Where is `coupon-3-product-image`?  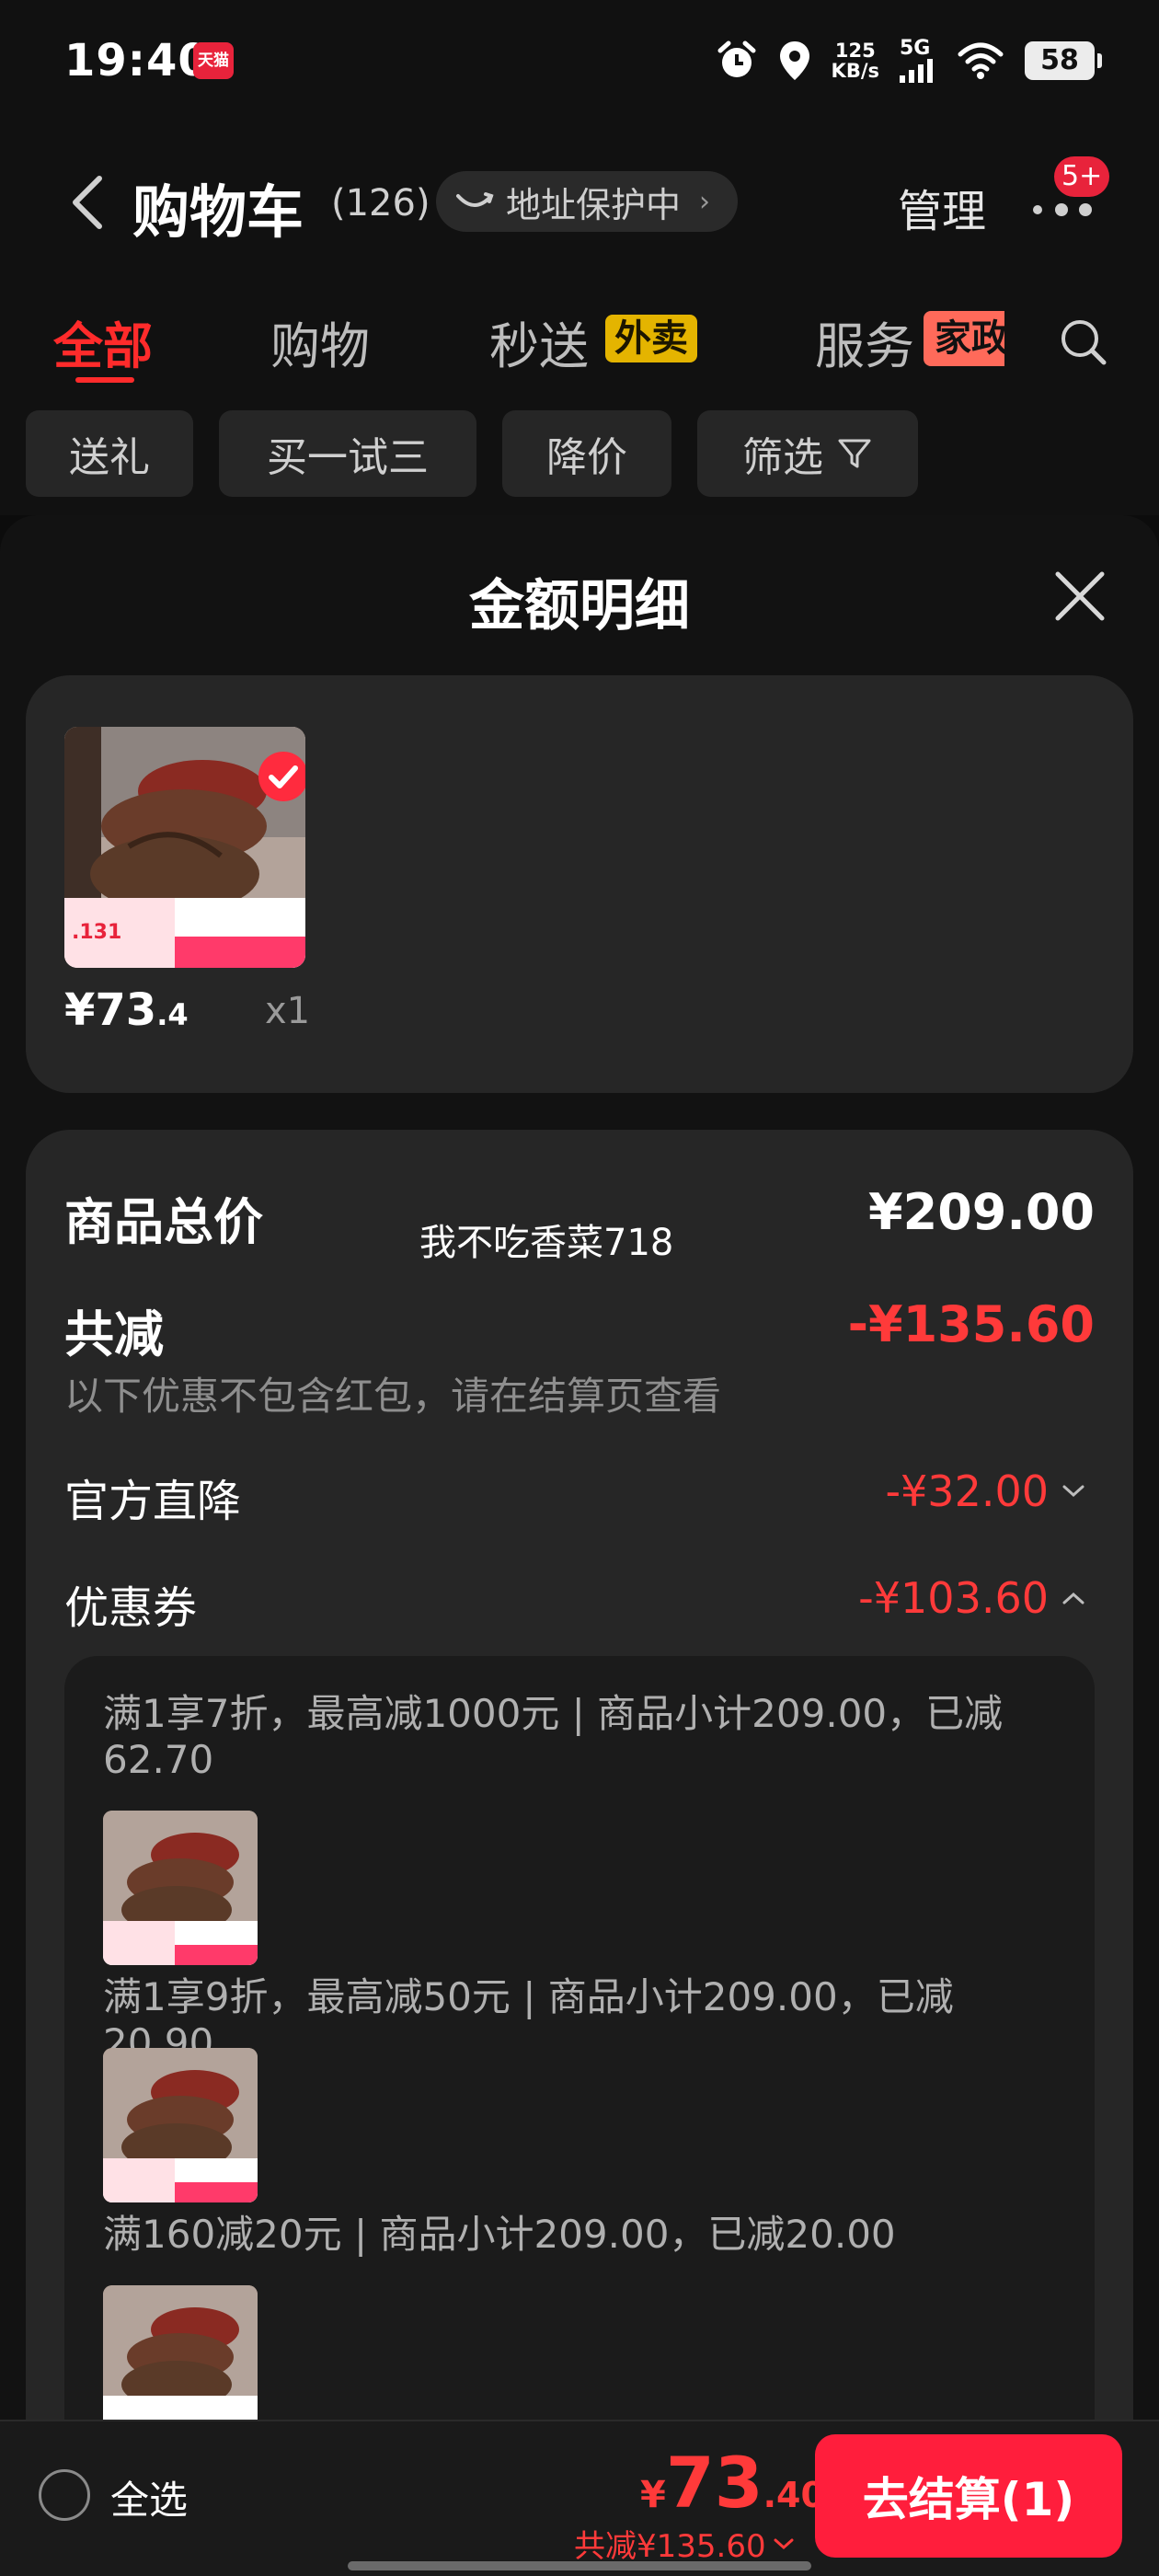 coupon-3-product-image is located at coordinates (180, 2362).